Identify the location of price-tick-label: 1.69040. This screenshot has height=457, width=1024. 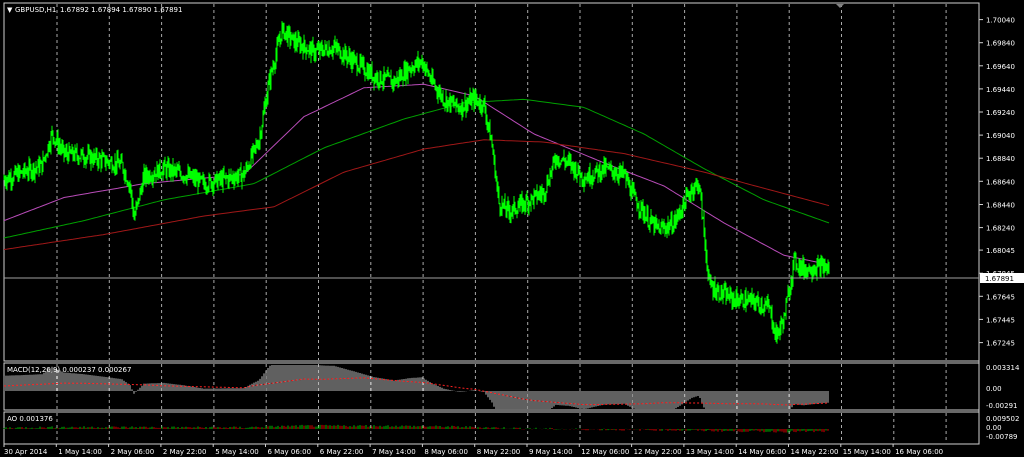
(1000, 136).